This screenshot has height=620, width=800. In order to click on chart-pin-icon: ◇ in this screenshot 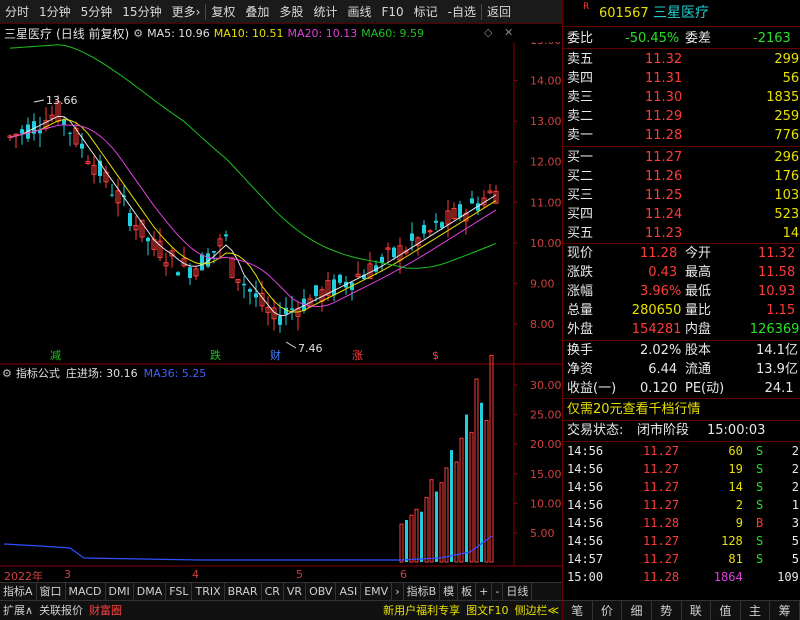, I will do `click(488, 32)`.